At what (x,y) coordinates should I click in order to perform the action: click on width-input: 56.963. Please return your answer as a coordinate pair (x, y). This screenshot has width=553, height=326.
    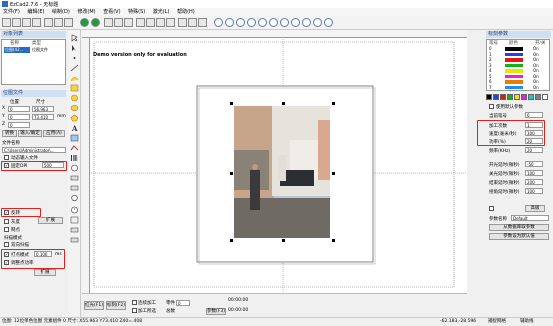
    Looking at the image, I should click on (43, 109).